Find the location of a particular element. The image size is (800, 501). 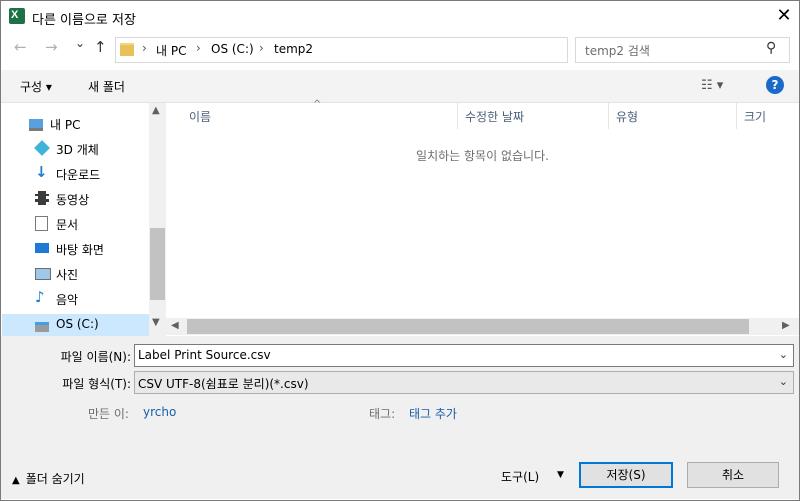

tools-dropdown-icon: ▼ is located at coordinates (560, 475).